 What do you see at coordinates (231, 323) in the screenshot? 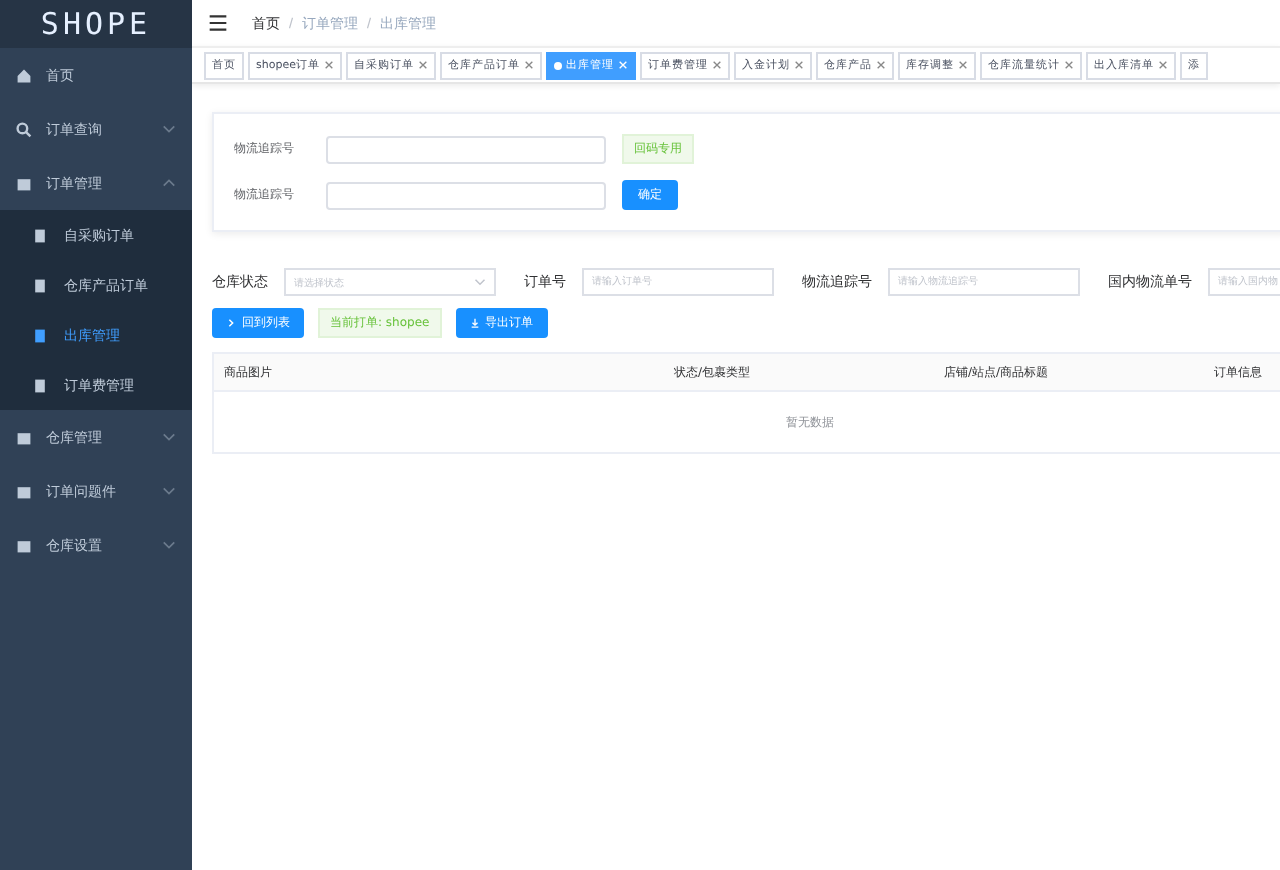
I see `chevron-icon` at bounding box center [231, 323].